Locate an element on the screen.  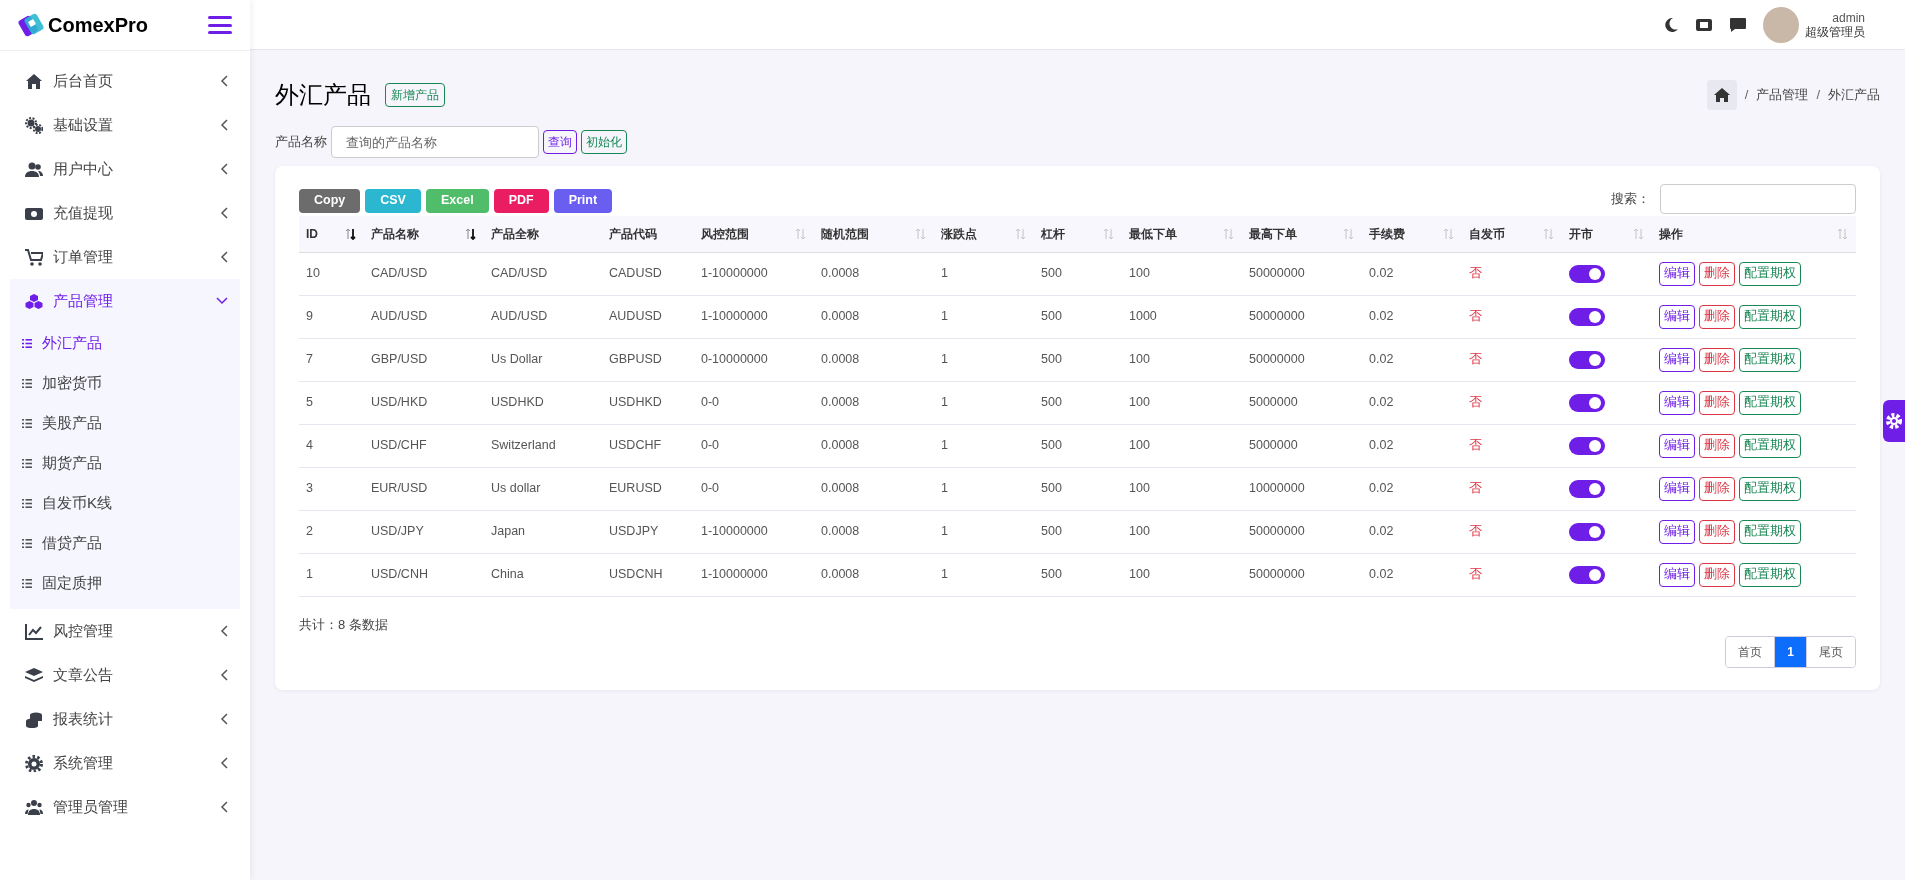
sidebar-item: 报表统计 is located at coordinates (125, 719).